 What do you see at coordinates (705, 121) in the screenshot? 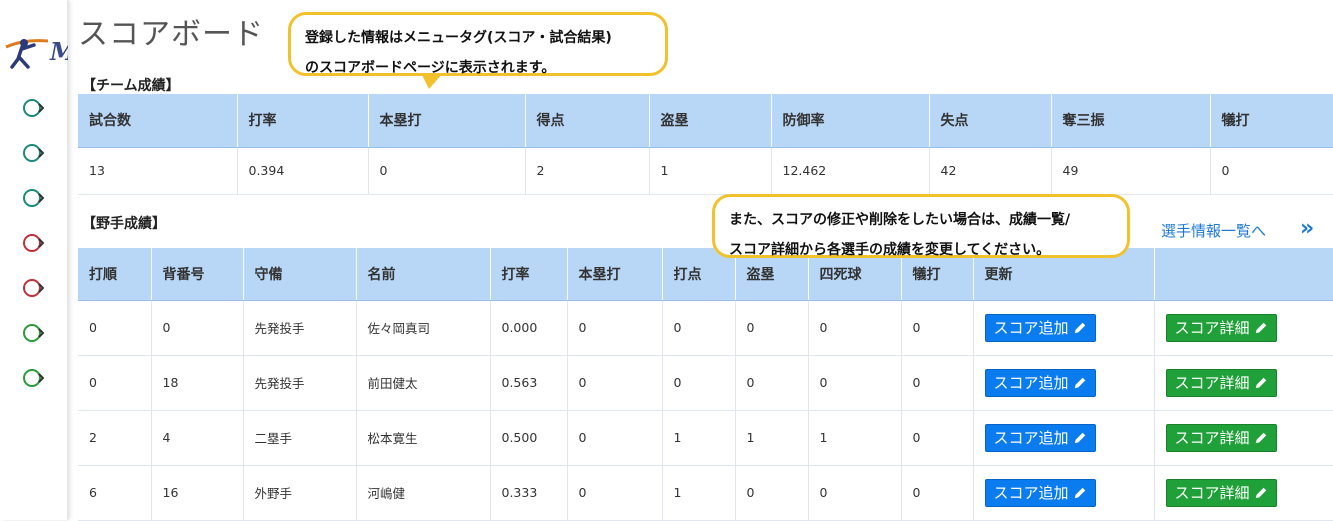
I see `team-table-header-row: 試合数 打率 本塁打 得点 盗塁 防御率 失点 奪三振 犠打` at bounding box center [705, 121].